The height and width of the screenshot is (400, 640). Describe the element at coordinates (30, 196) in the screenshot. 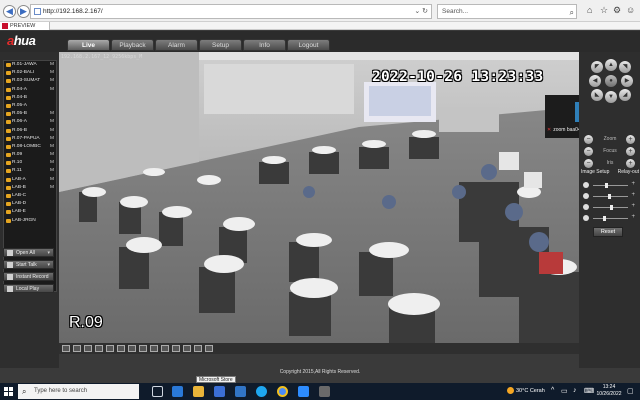

I see `channel-item: LAB-C` at that location.